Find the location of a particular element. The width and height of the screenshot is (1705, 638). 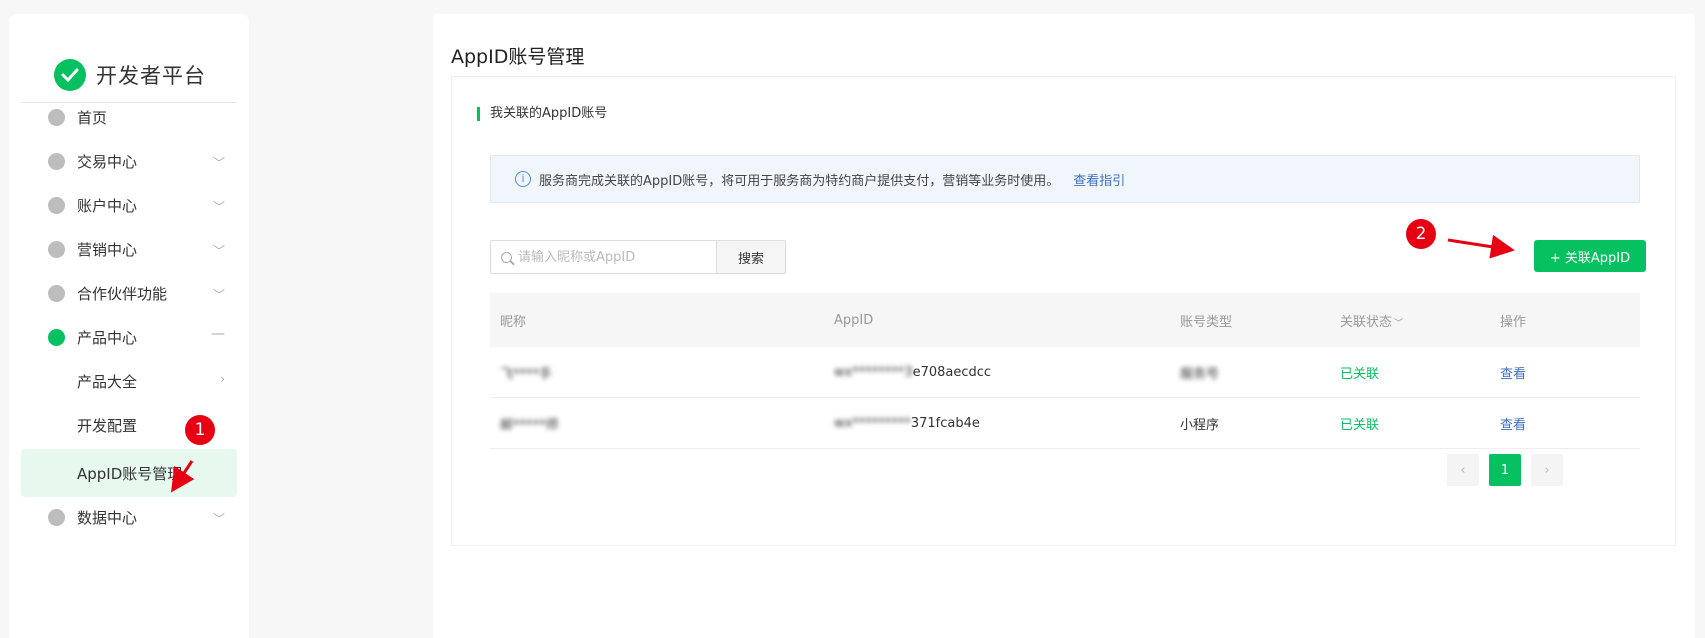

brand-name: 开发者平台 is located at coordinates (151, 76).